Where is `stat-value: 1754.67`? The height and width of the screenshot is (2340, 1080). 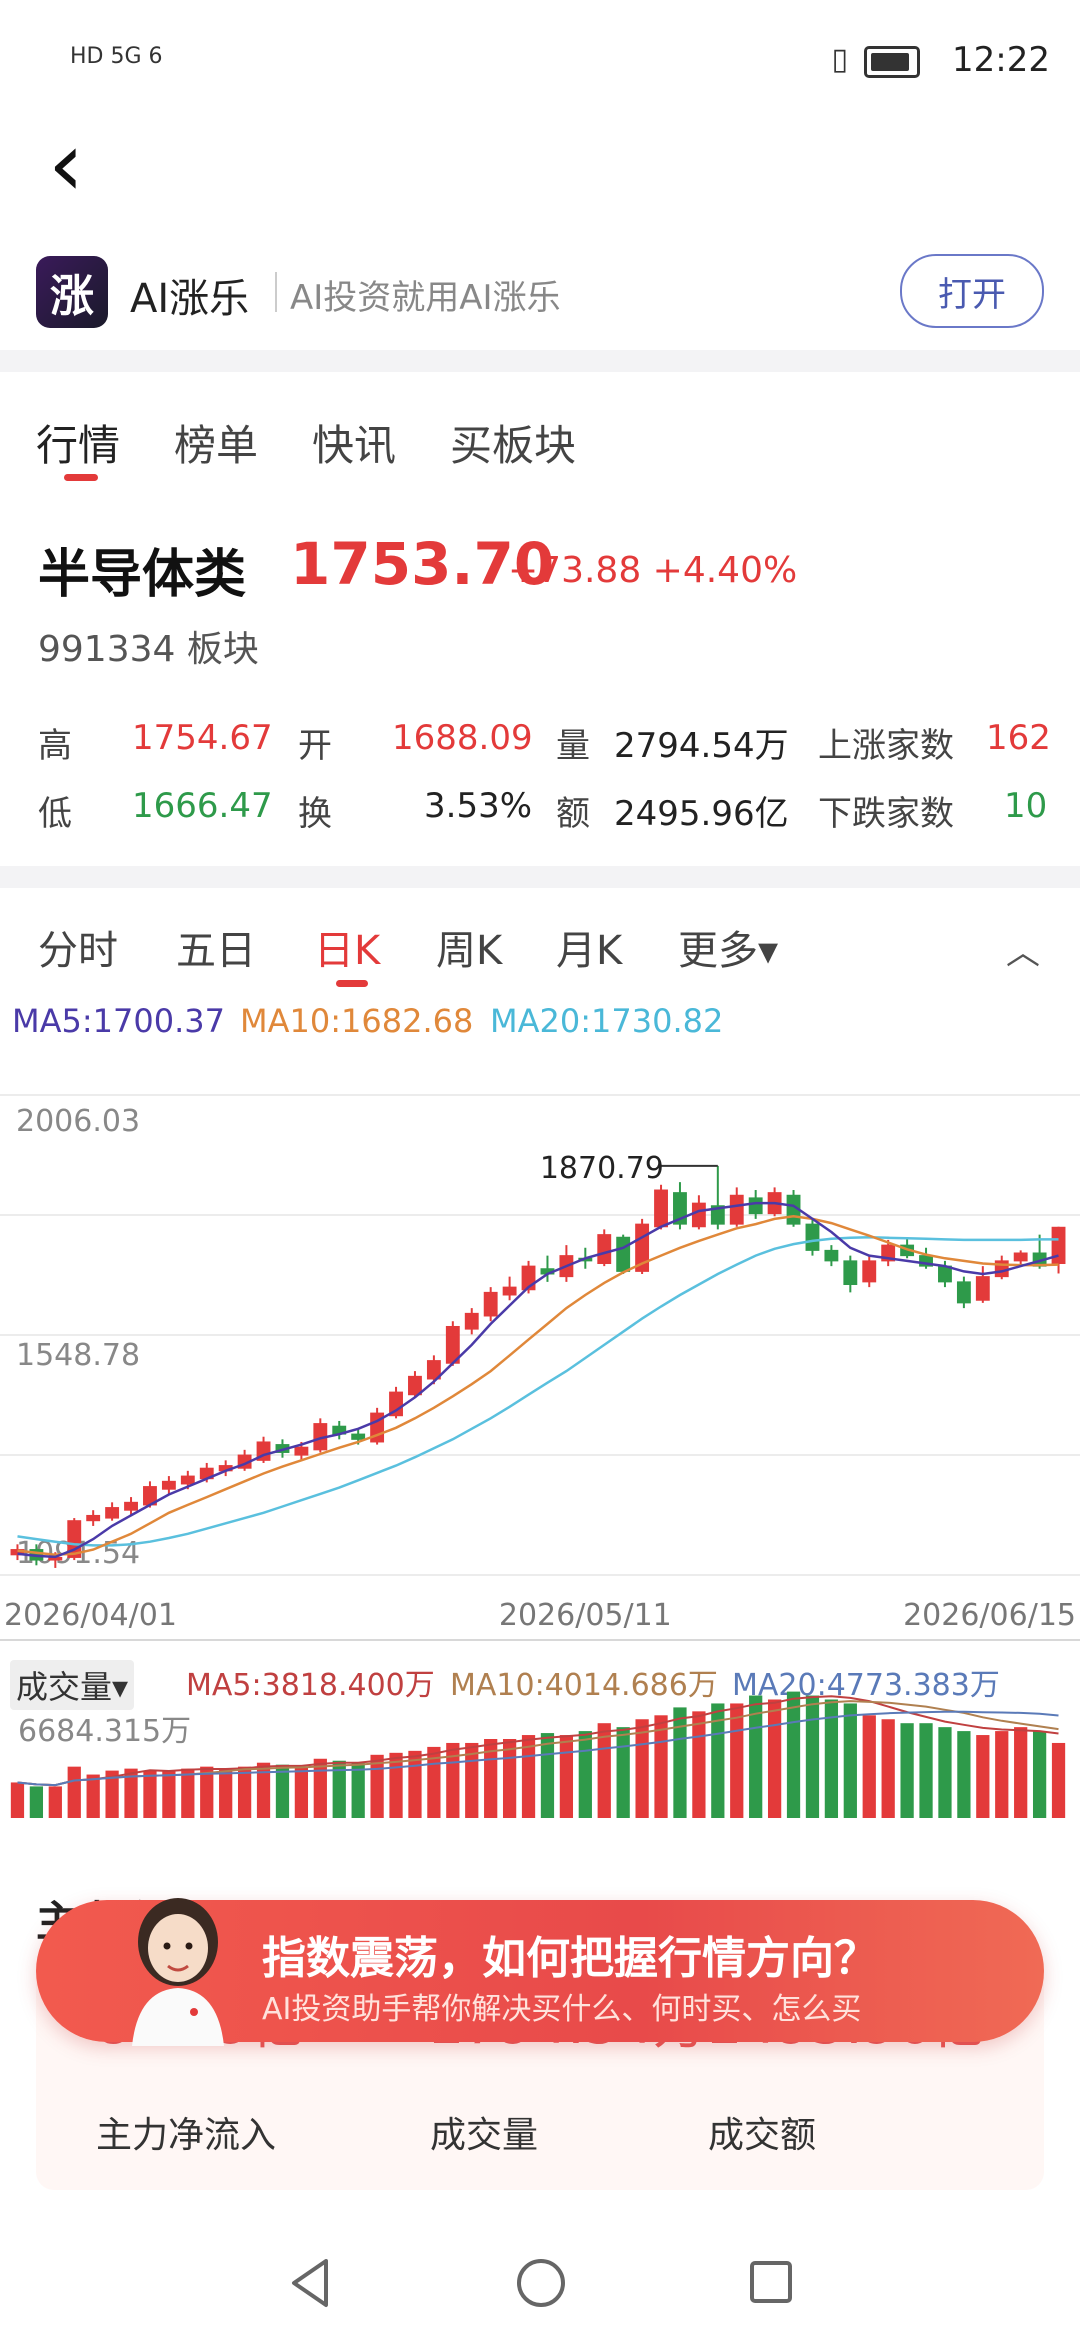
stat-value: 1754.67 is located at coordinates (202, 738).